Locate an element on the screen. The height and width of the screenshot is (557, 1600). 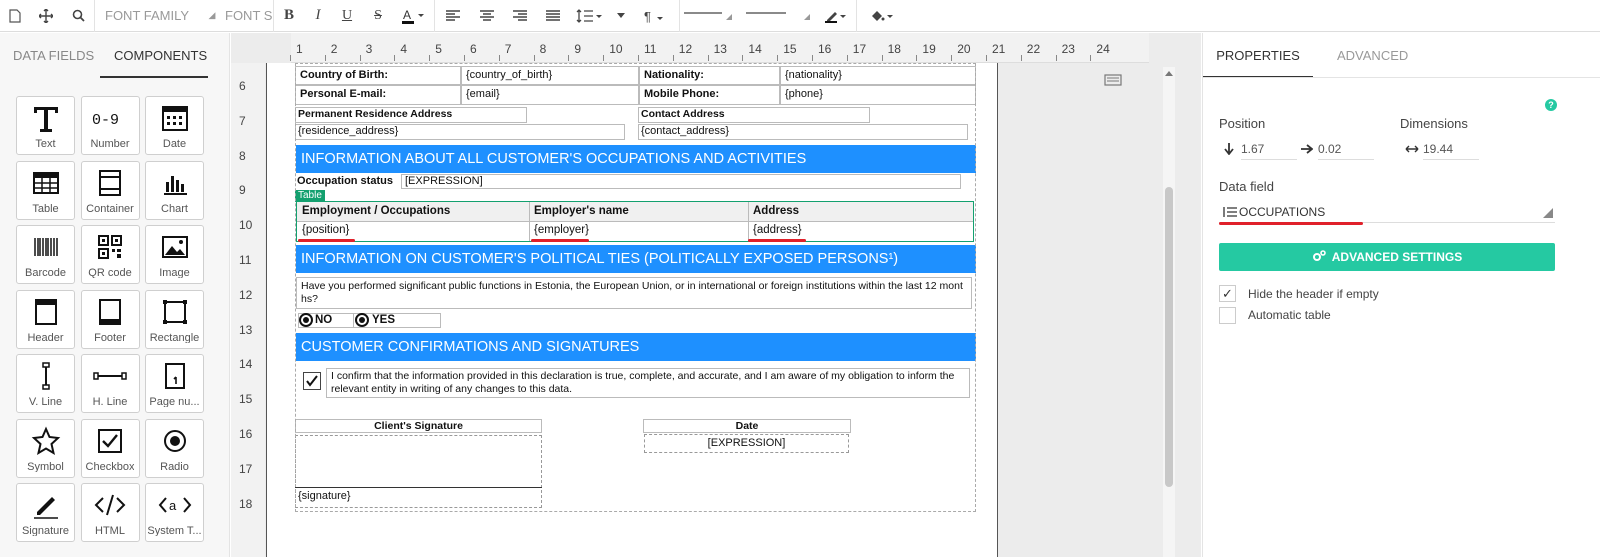
align-left-icon is located at coordinates (453, 16).